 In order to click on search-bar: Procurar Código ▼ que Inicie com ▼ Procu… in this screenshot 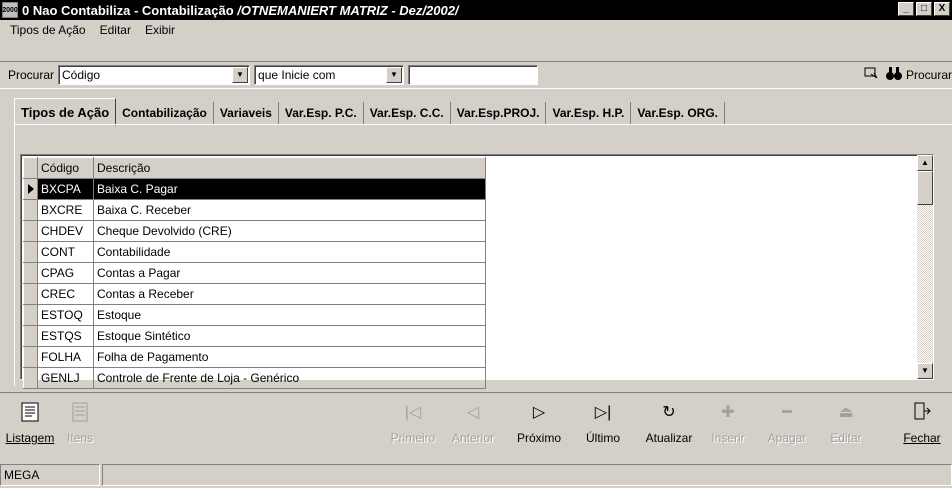, I will do `click(476, 75)`.